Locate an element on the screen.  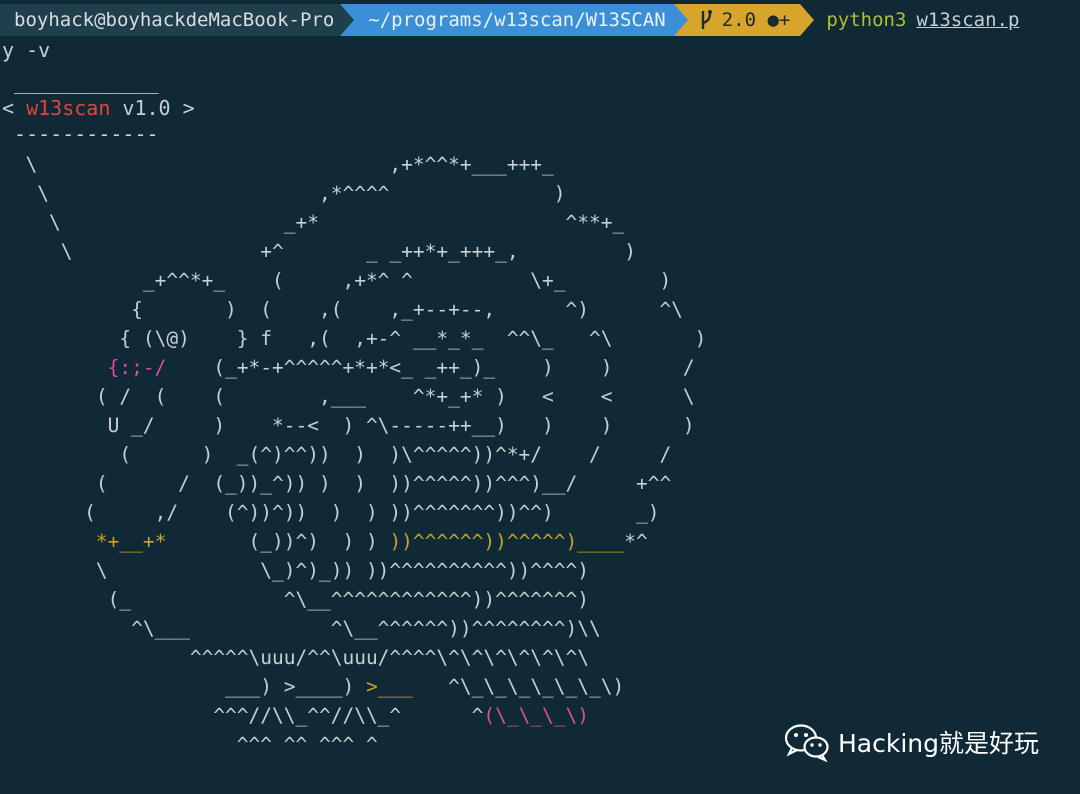
watermark: Hacking就是好玩 is located at coordinates (911, 742).